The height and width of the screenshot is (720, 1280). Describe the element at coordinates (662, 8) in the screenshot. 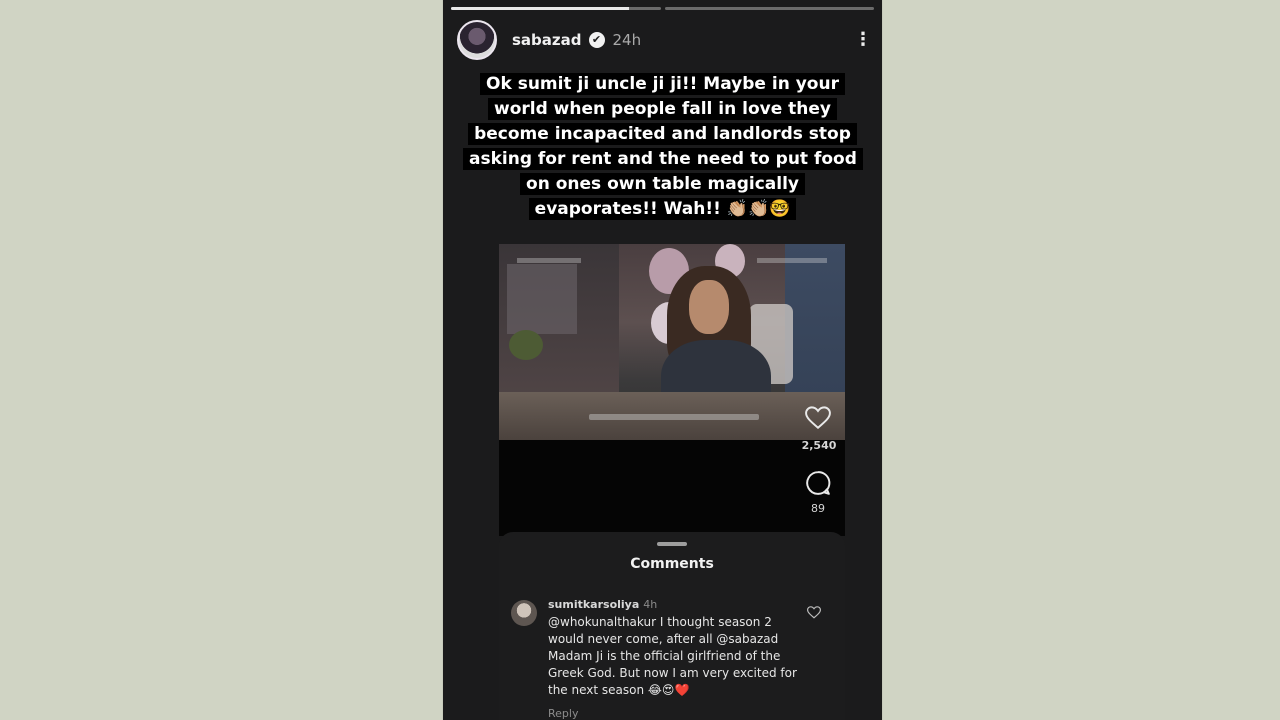

I see `story-progress-bar` at that location.